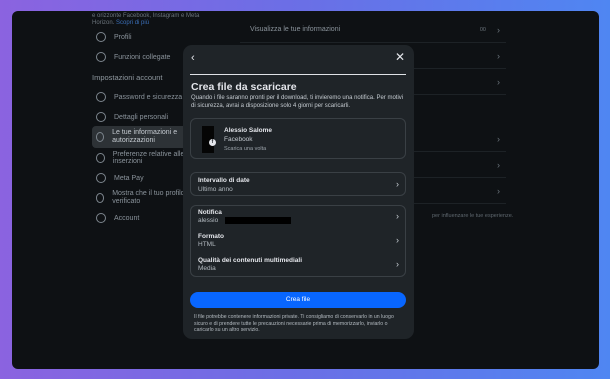 This screenshot has width=610, height=379. I want to click on view-info-row: Visualizza le tue informazioni 00 ›, so click(373, 30).